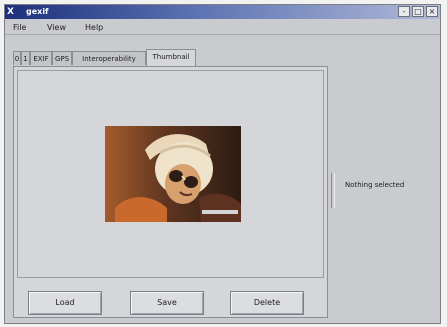 Image resolution: width=447 pixels, height=327 pixels. Describe the element at coordinates (17, 58) in the screenshot. I see `tab-0: 0` at that location.